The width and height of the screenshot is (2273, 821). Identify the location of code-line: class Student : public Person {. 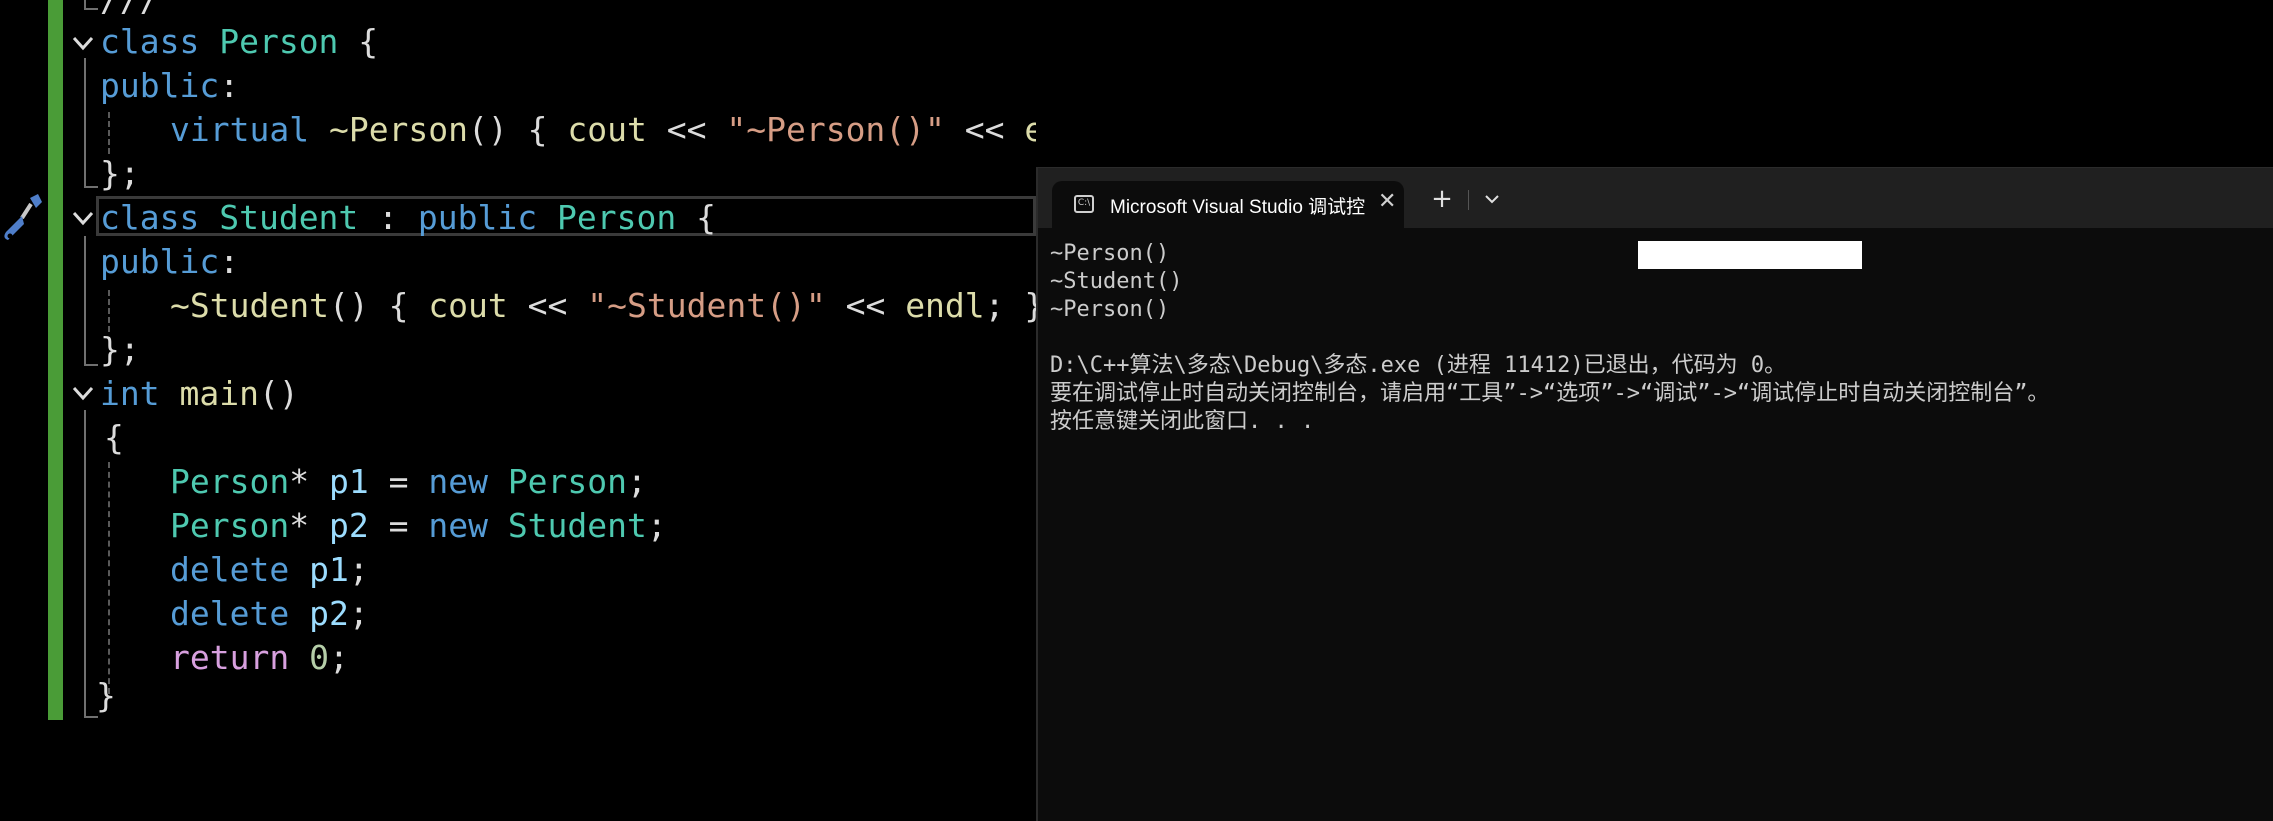
(408, 218).